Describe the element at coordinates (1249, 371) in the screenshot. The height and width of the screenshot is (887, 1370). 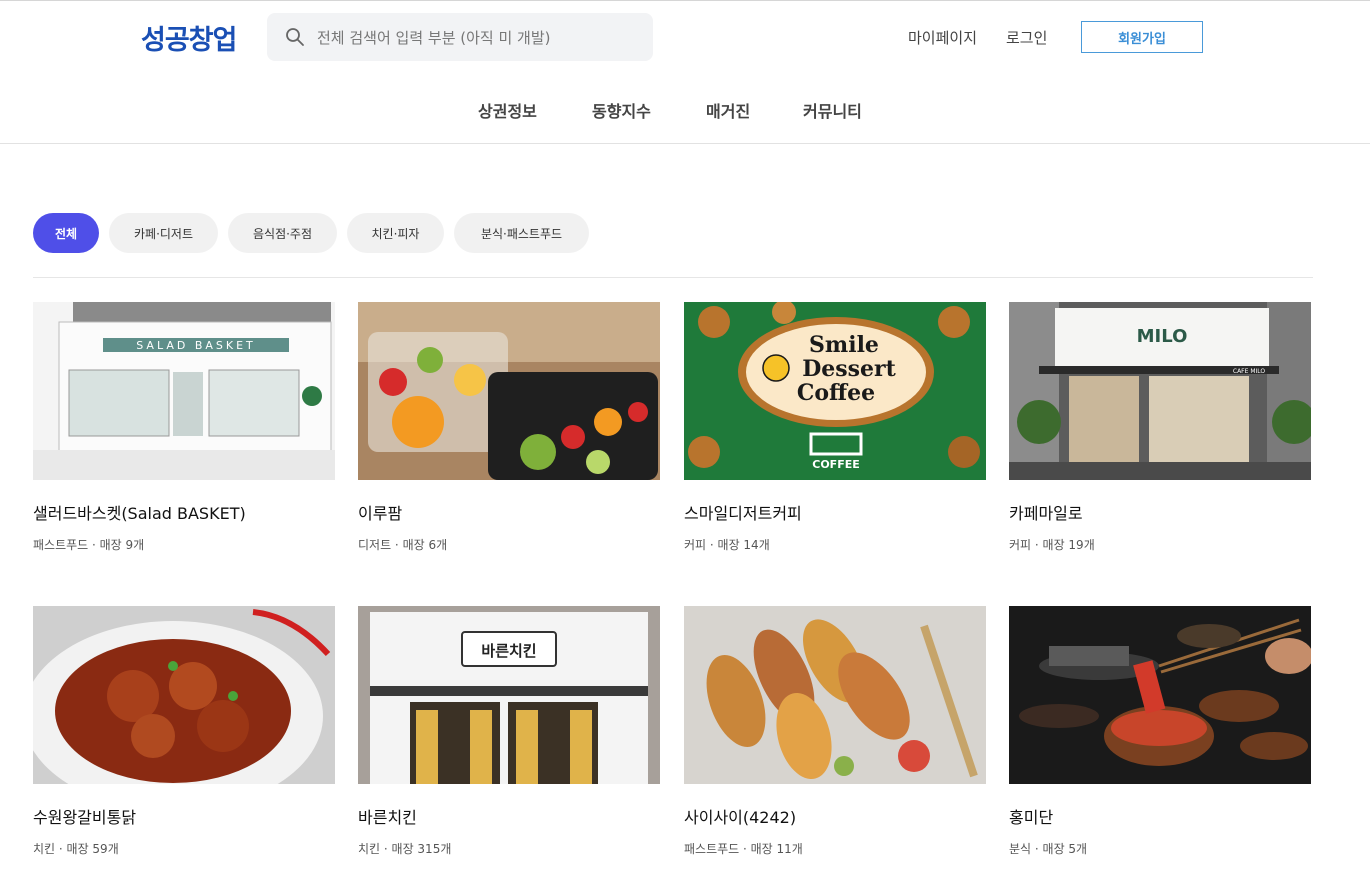
I see `svg-text: CAFE MILO` at that location.